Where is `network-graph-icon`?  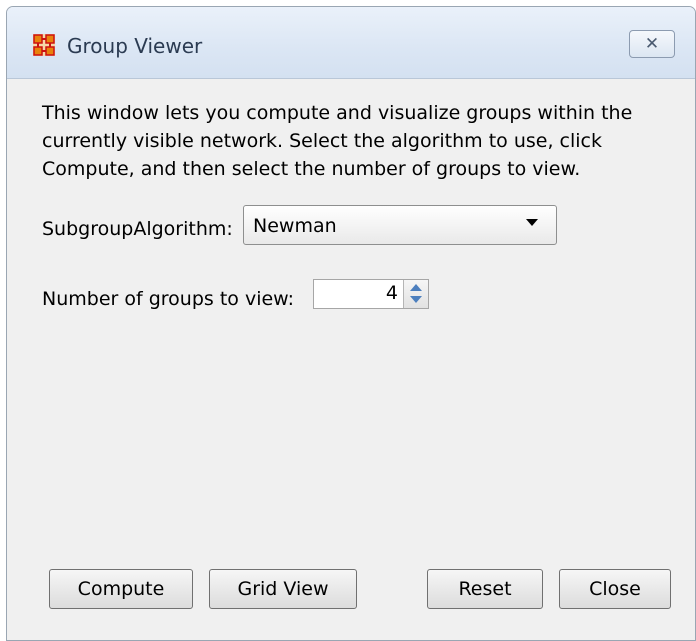 network-graph-icon is located at coordinates (44, 45).